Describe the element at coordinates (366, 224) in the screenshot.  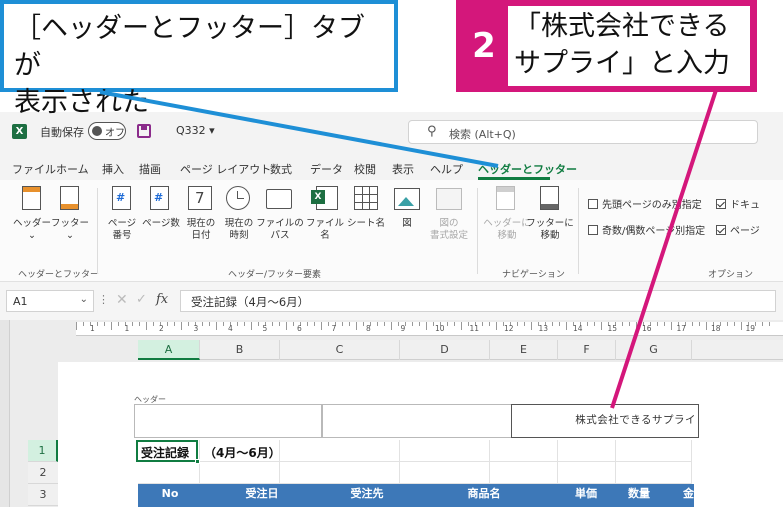
I see `sheet-name-button: シート名` at that location.